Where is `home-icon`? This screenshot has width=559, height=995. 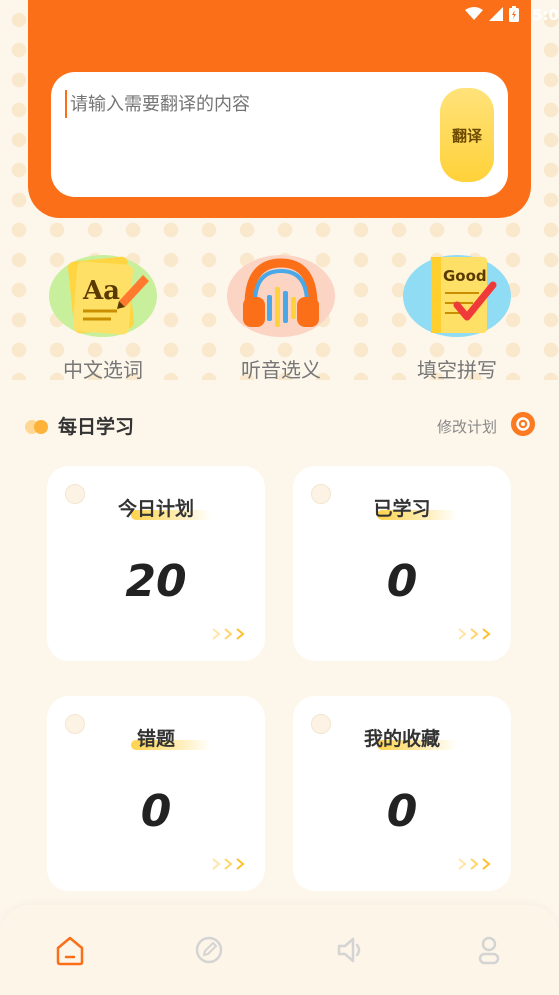 home-icon is located at coordinates (70, 950).